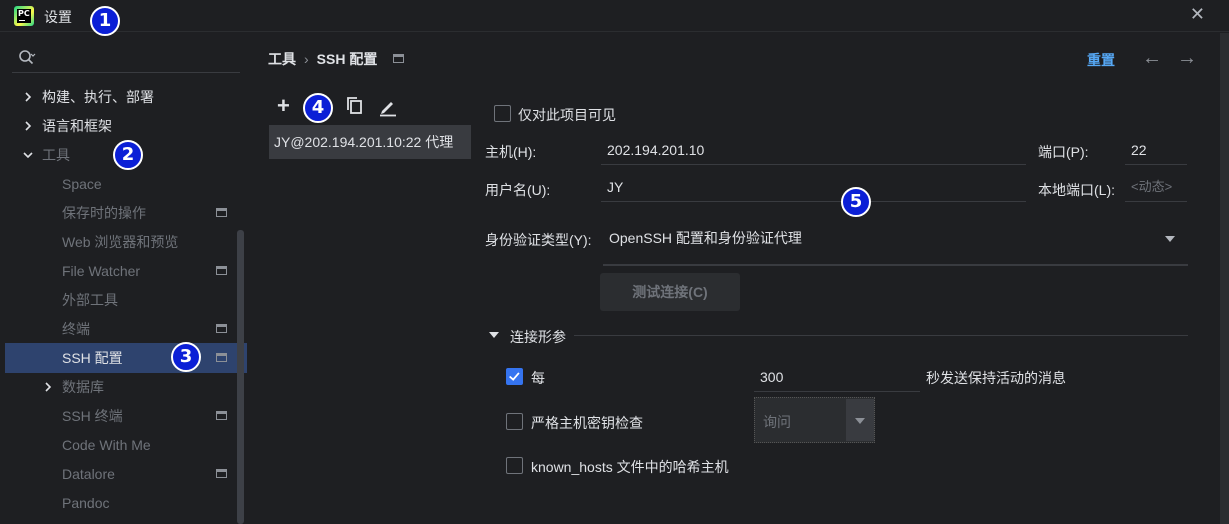 The height and width of the screenshot is (524, 1229). What do you see at coordinates (92, 416) in the screenshot?
I see `sidebar-item-ssh-terminal: SSH 终端` at bounding box center [92, 416].